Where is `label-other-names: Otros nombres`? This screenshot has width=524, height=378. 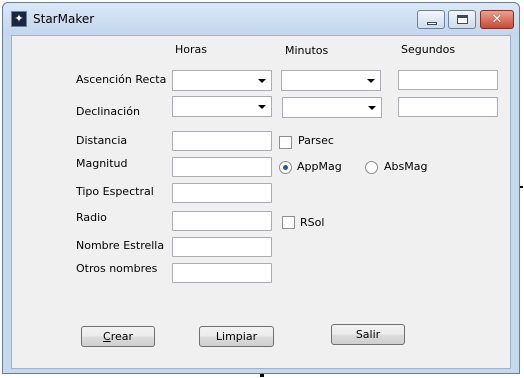
label-other-names: Otros nombres is located at coordinates (117, 268).